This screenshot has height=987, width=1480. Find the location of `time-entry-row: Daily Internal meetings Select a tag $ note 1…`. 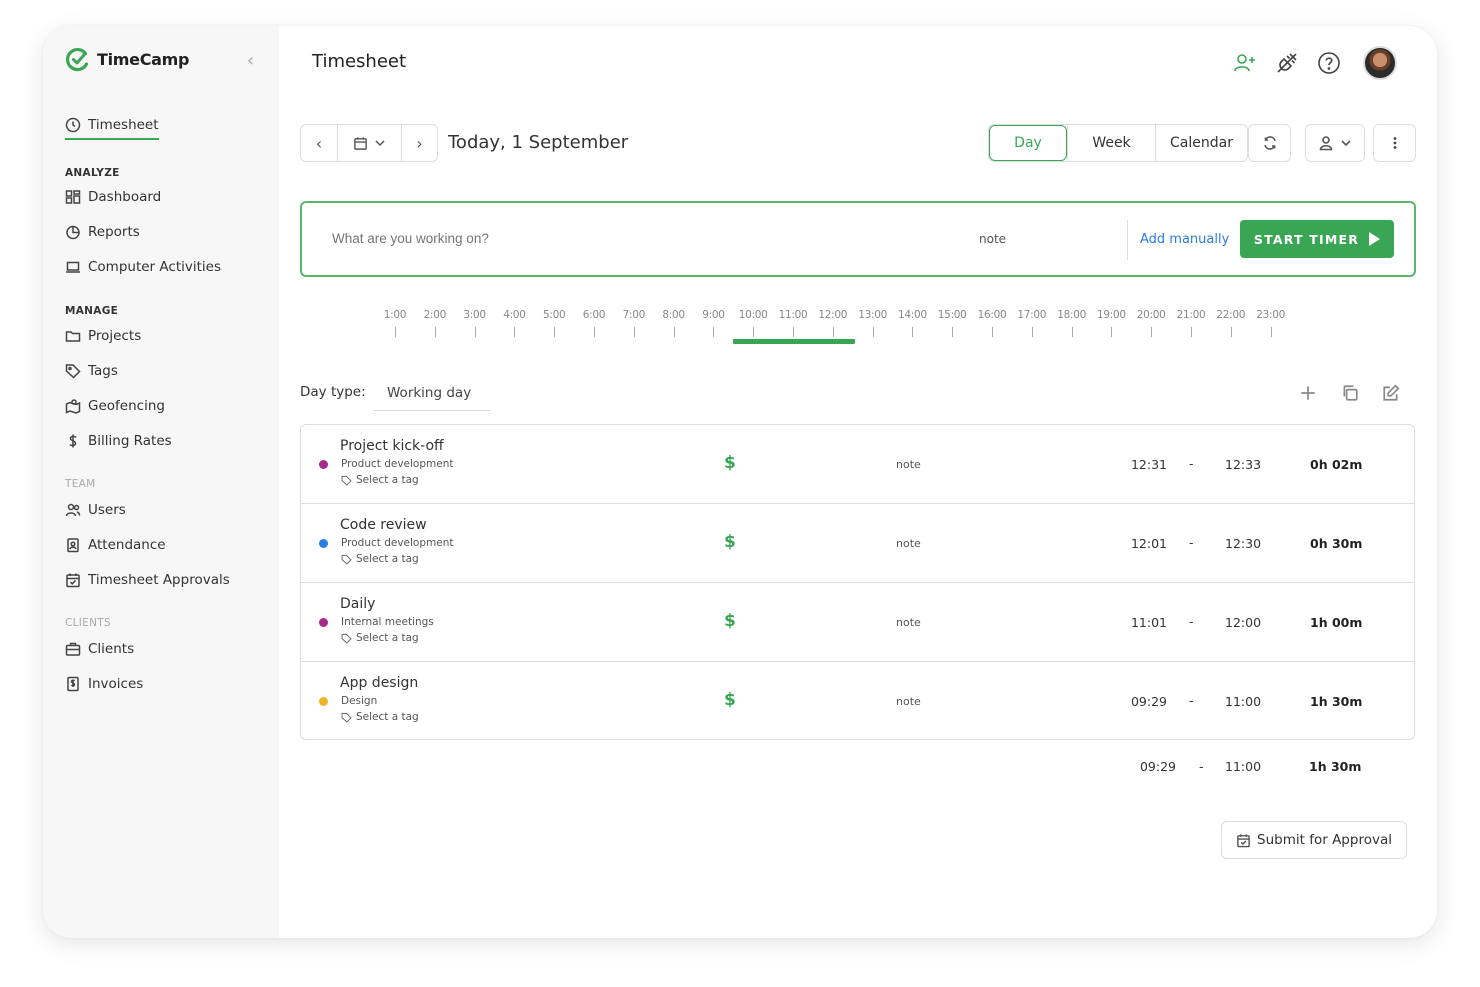

time-entry-row: Daily Internal meetings Select a tag $ note 1… is located at coordinates (857, 622).